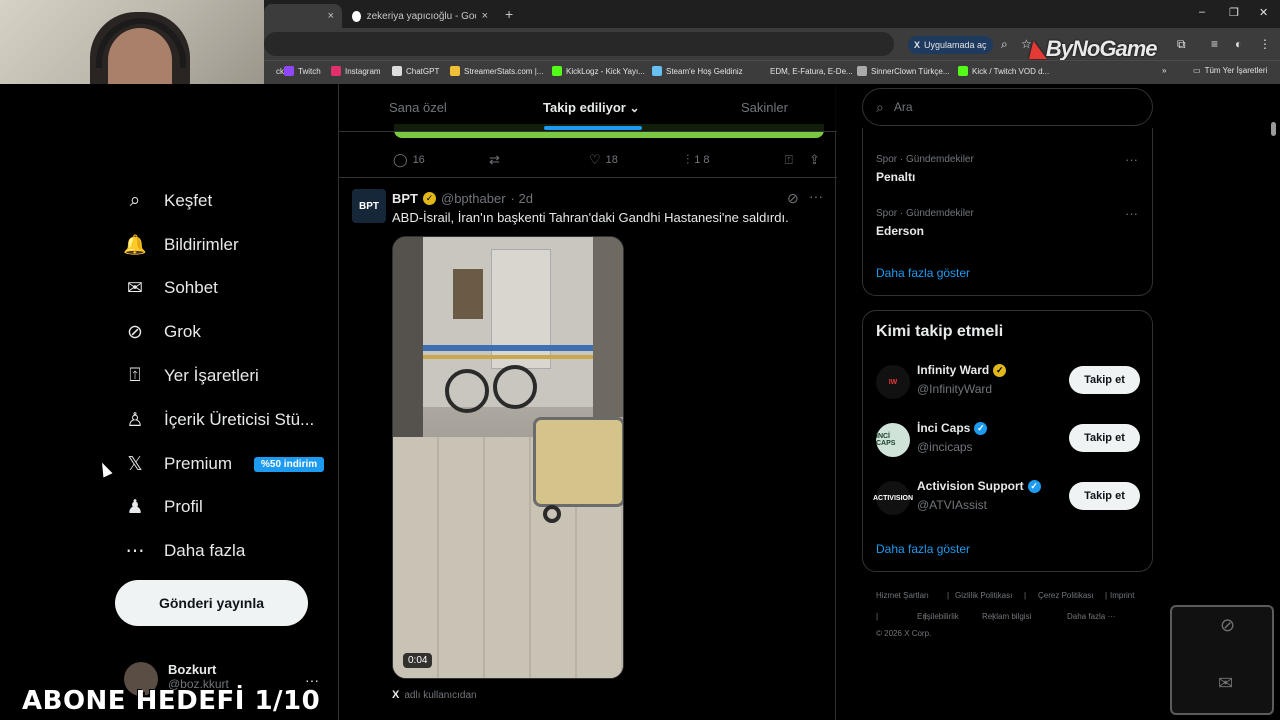  What do you see at coordinates (902, 595) in the screenshot?
I see `footer-link: Hizmet Şartları` at bounding box center [902, 595].